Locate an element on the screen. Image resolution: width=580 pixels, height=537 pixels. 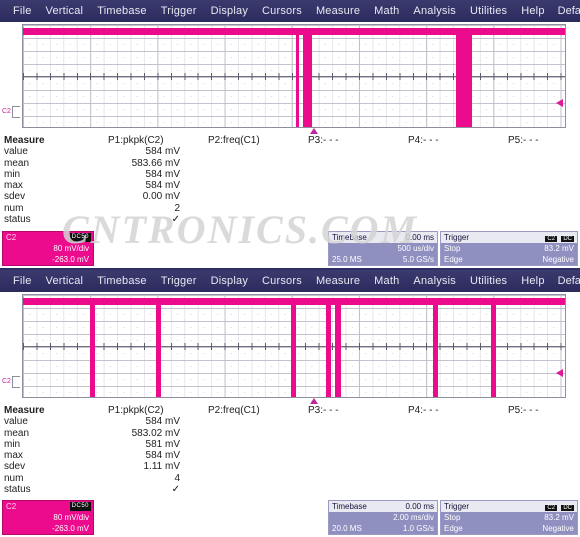
channel-bracket-bottom is located at coordinates (16, 382).